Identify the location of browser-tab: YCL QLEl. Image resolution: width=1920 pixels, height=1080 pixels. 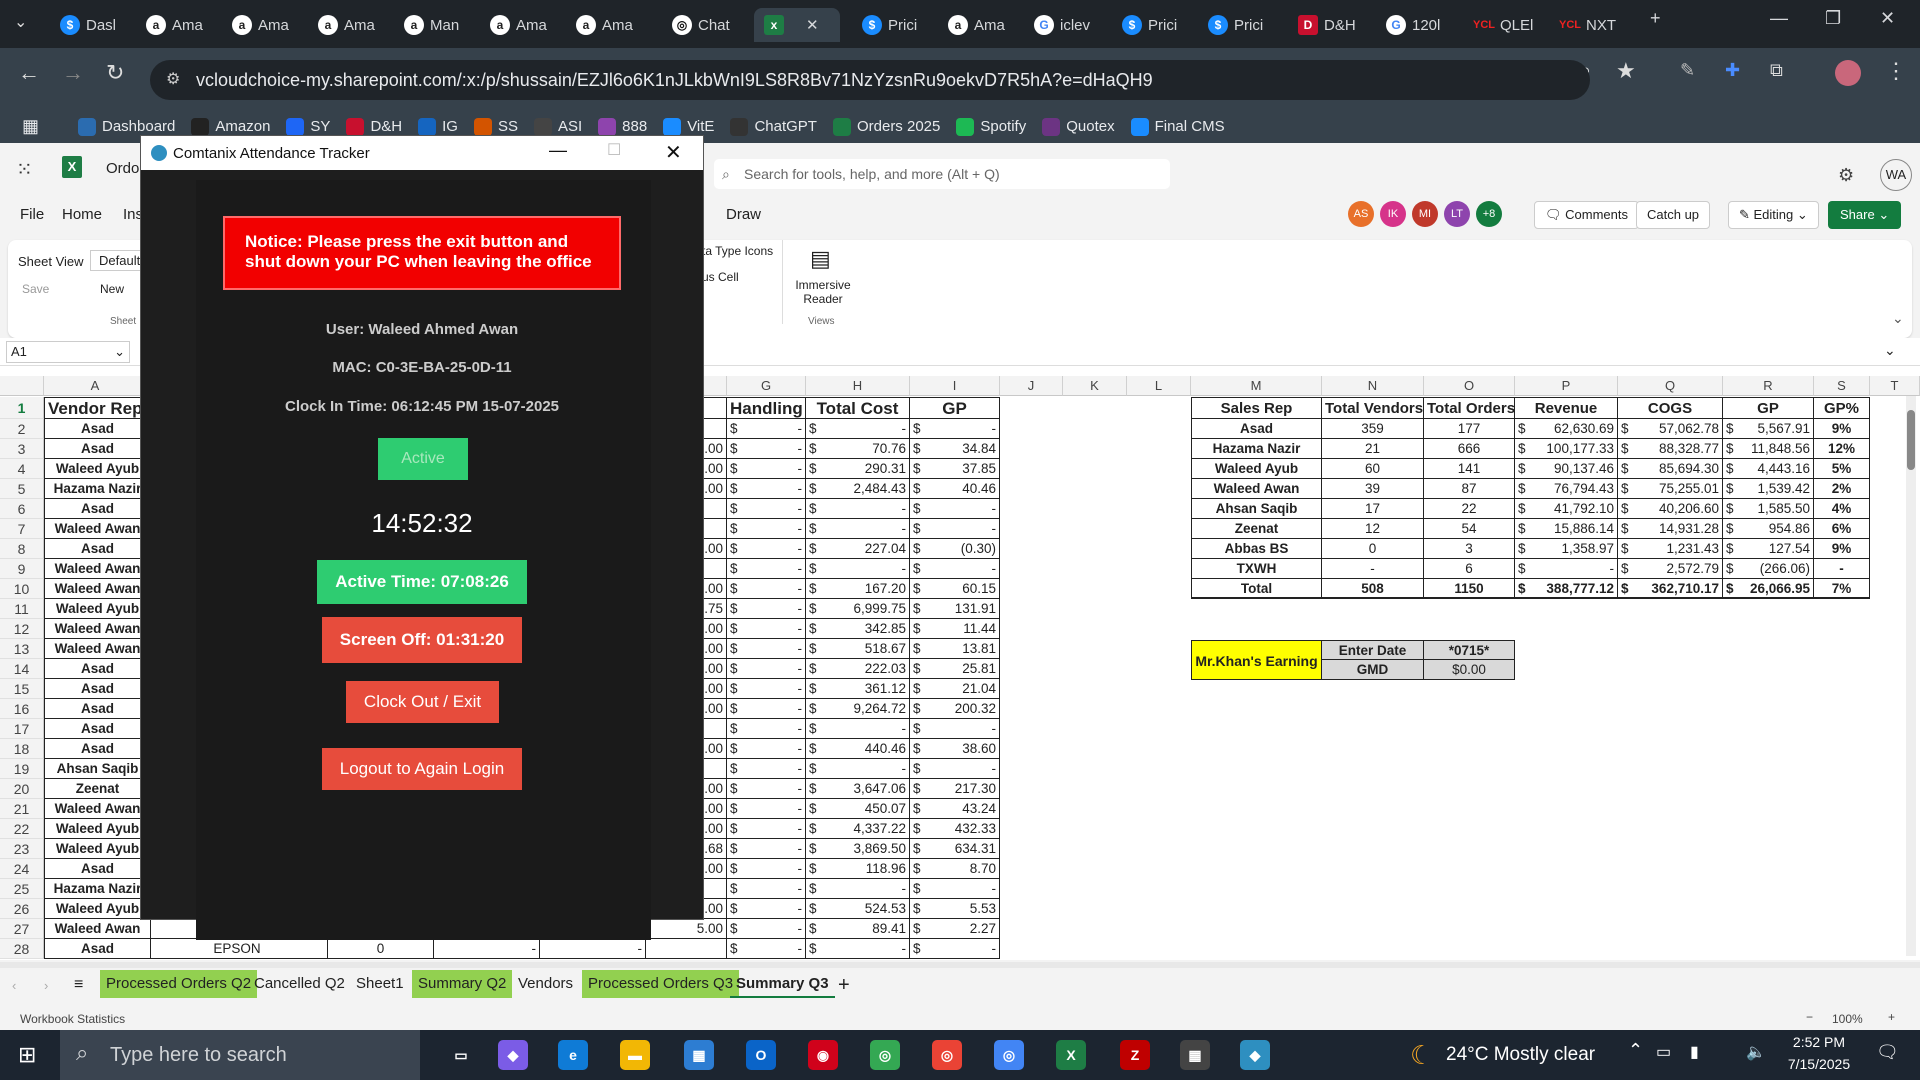
(1505, 25).